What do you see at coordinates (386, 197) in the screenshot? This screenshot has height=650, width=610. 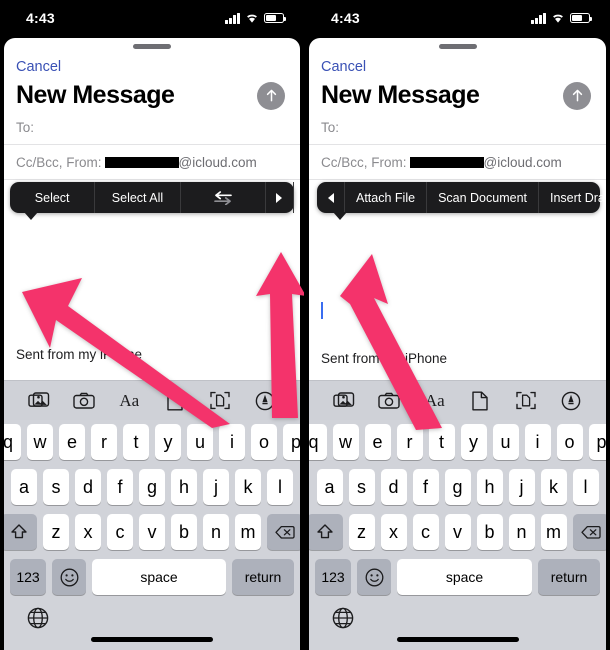 I see `menu-item-attach-file: Attach File` at bounding box center [386, 197].